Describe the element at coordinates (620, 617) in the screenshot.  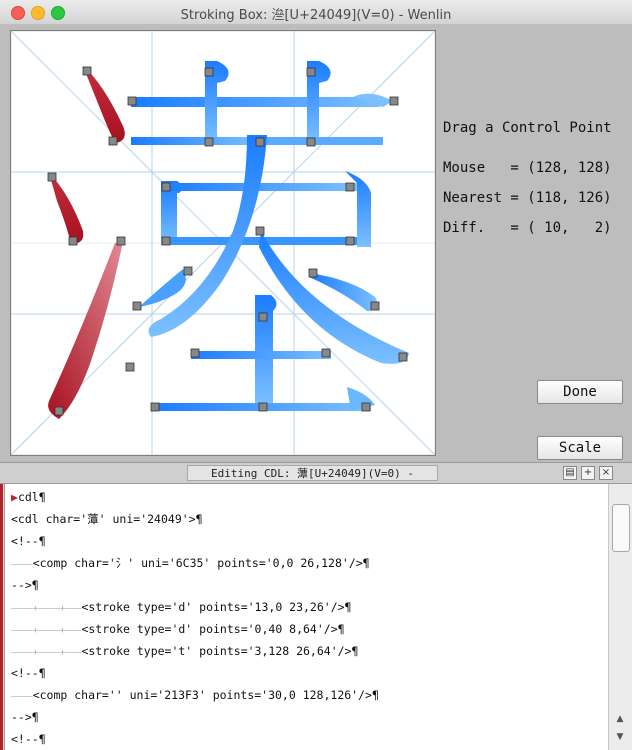
I see `editor-scrollbar: ▲ ▼` at that location.